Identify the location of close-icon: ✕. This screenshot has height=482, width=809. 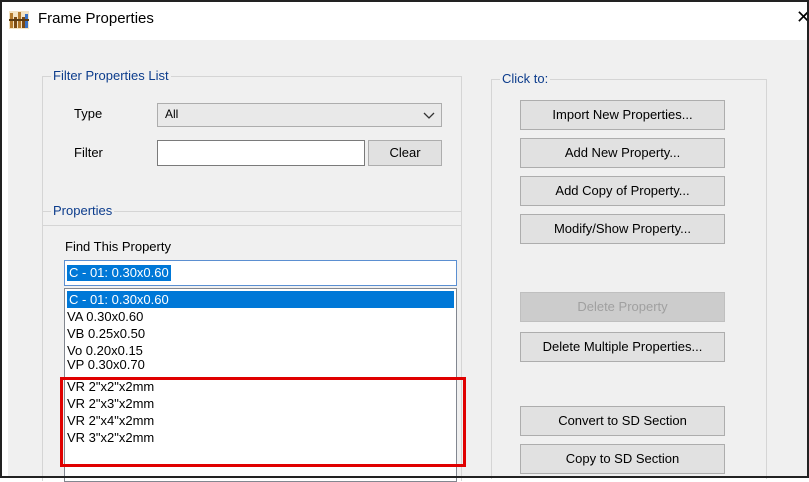
(802, 17).